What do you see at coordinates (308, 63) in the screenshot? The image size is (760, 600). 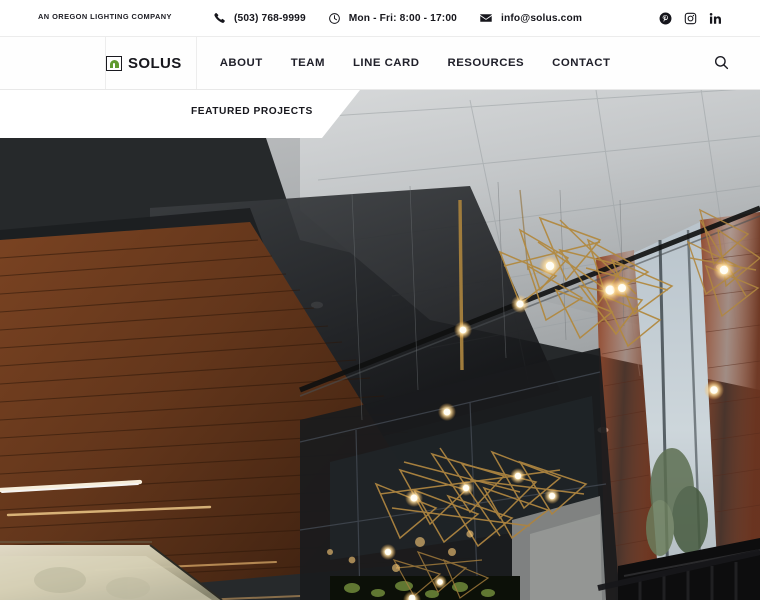 I see `nav-item-team: TEAM` at bounding box center [308, 63].